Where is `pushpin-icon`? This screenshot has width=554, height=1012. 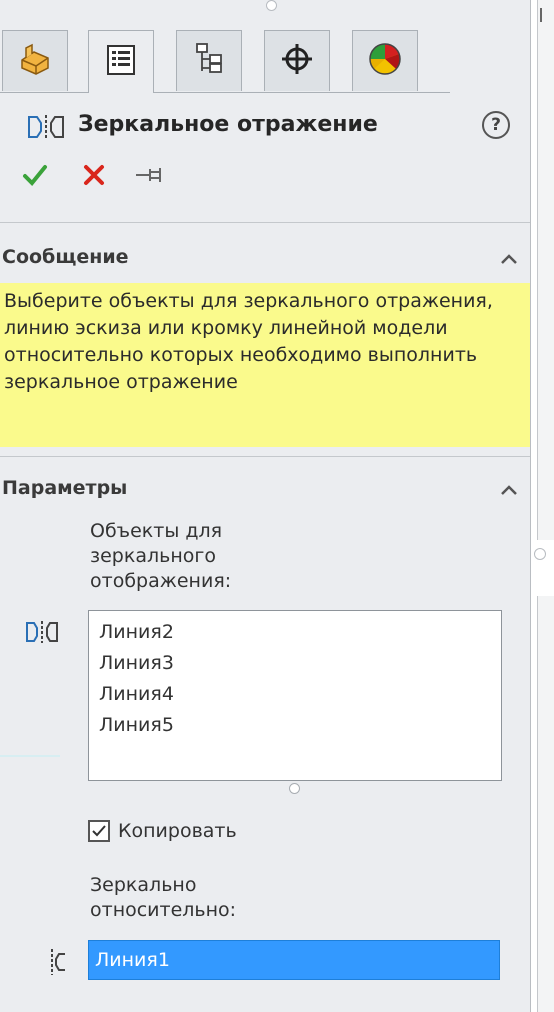
pushpin-icon is located at coordinates (148, 175).